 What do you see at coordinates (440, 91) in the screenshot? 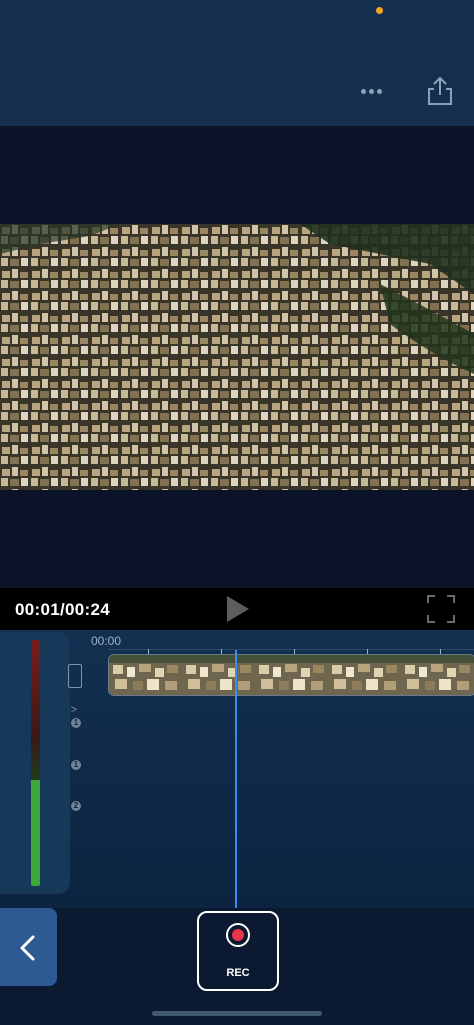
I see `share-icon` at bounding box center [440, 91].